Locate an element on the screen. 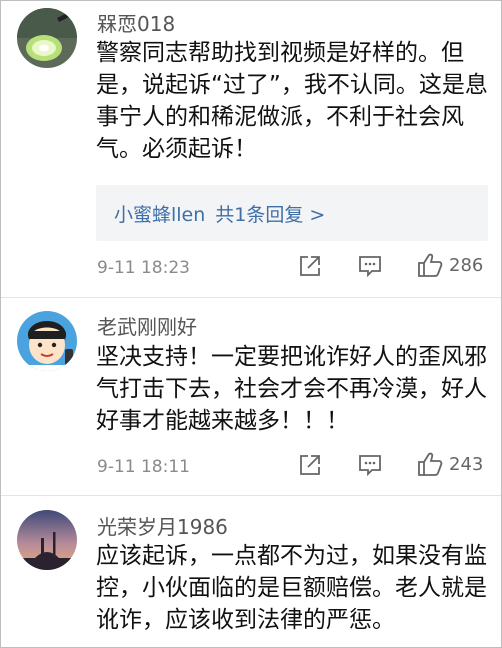 This screenshot has height=648, width=502. reply-summary-link: 小蜜蜂llen 共1条回复 > is located at coordinates (292, 213).